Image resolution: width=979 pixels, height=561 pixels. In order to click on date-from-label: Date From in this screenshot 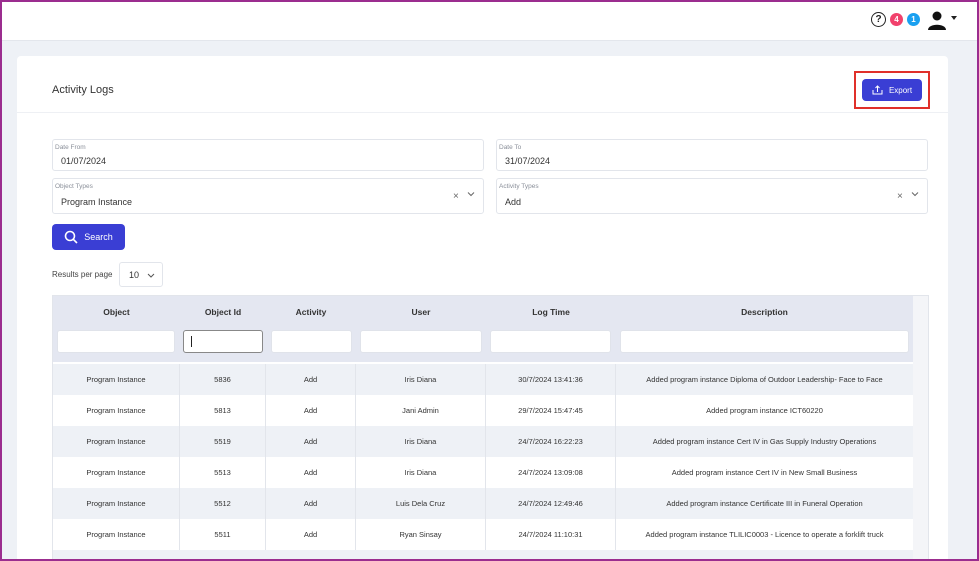, I will do `click(70, 147)`.